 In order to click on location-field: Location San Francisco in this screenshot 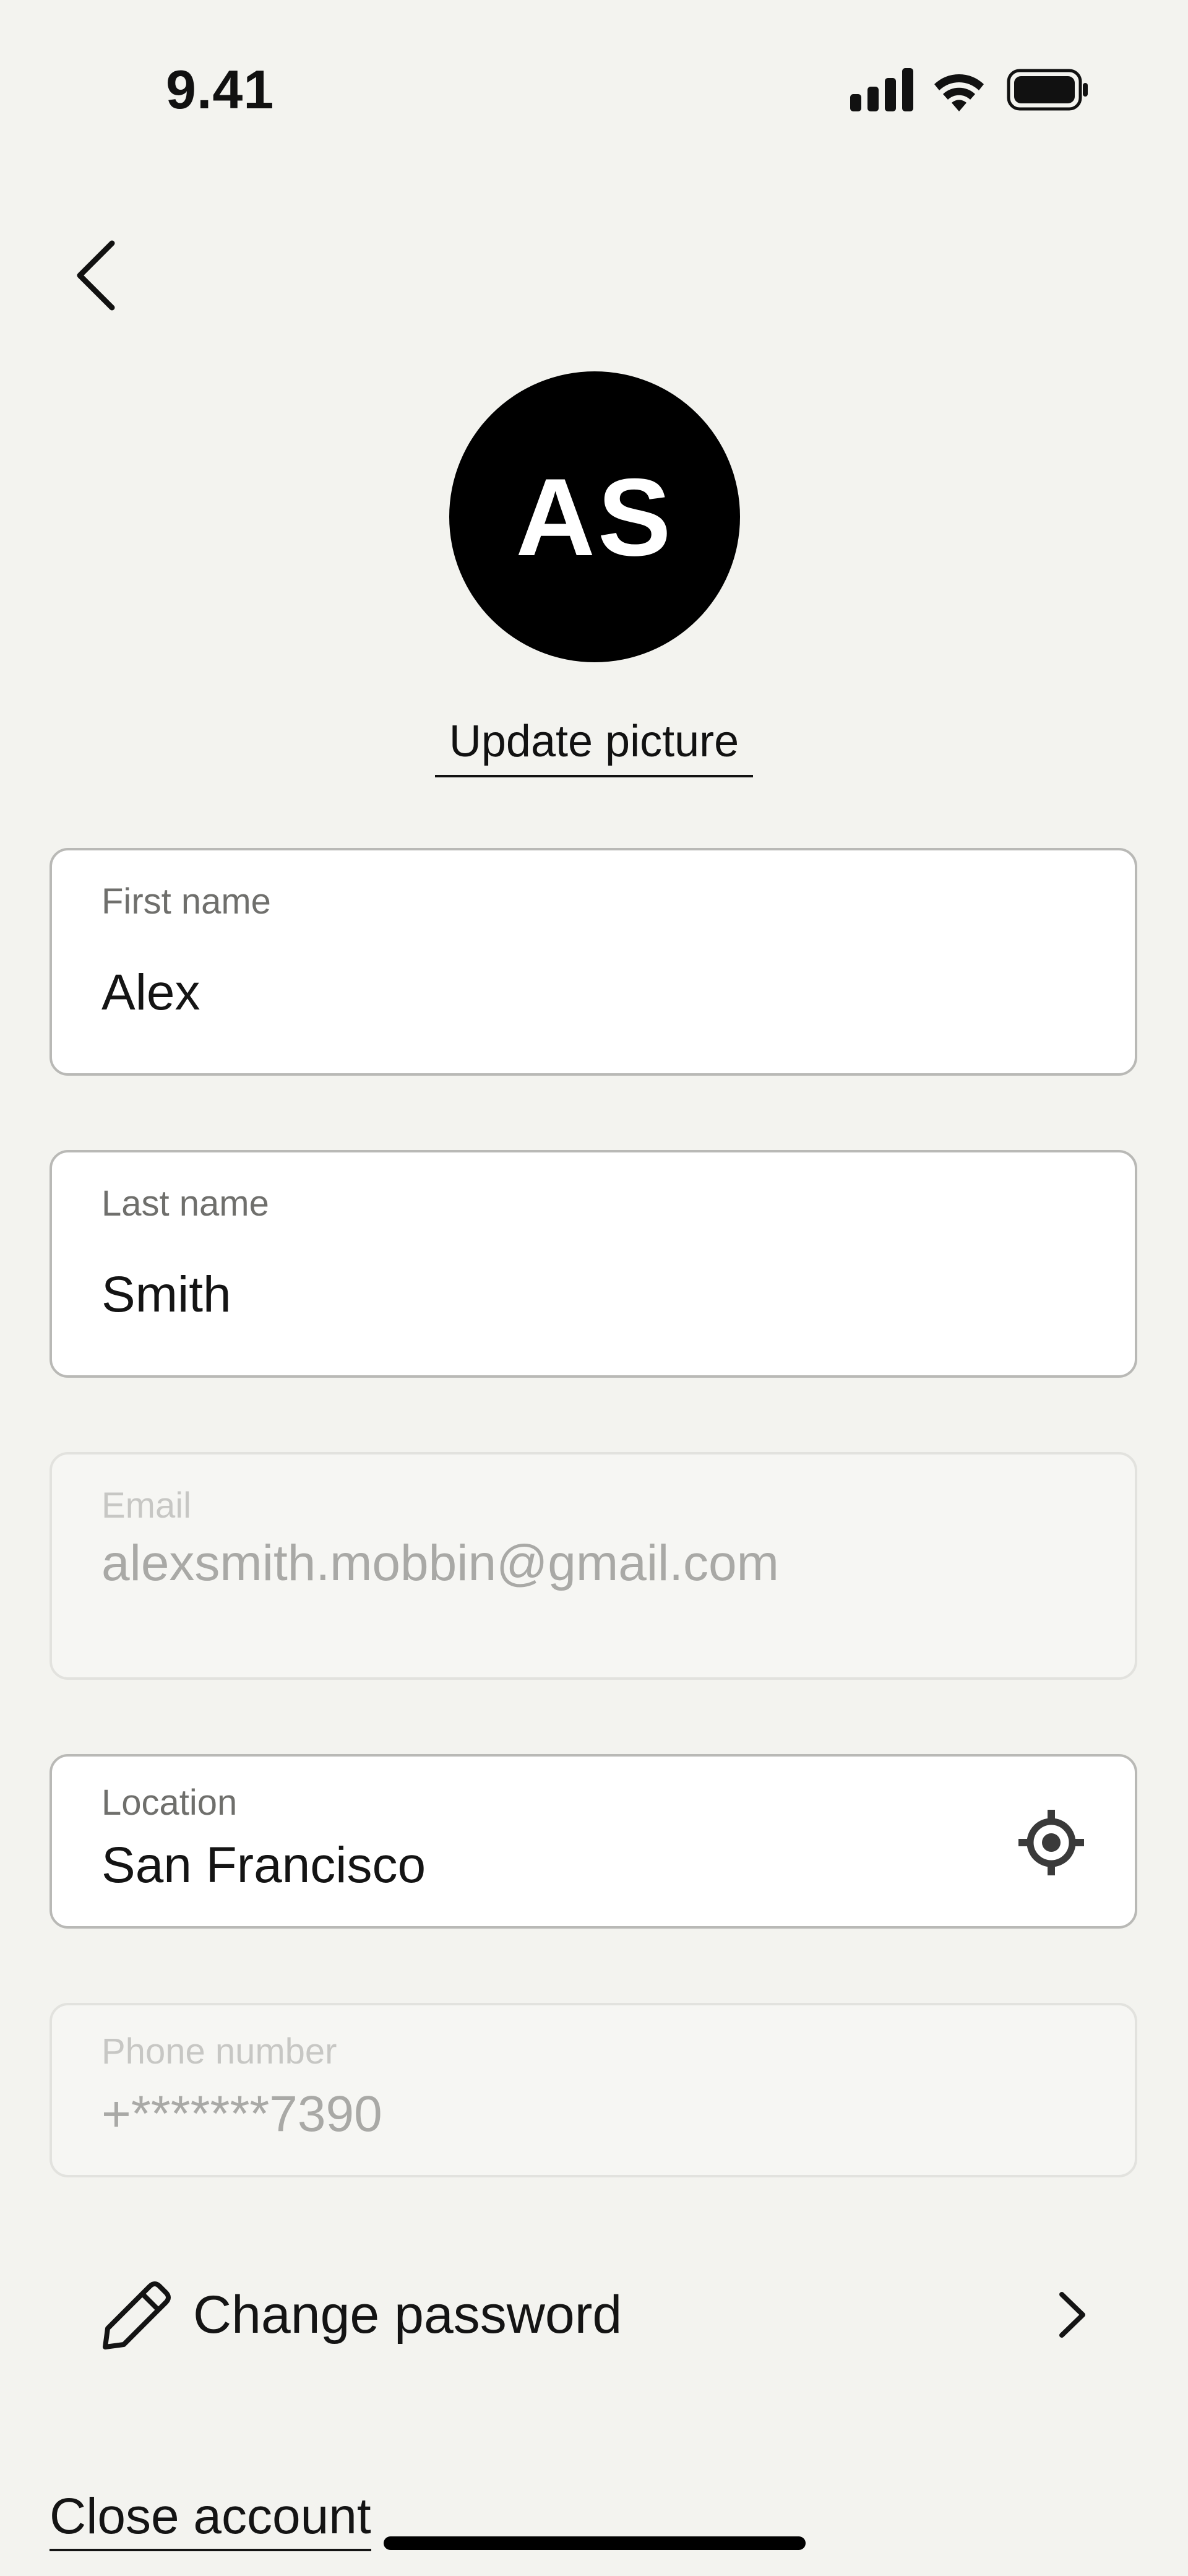, I will do `click(593, 1841)`.